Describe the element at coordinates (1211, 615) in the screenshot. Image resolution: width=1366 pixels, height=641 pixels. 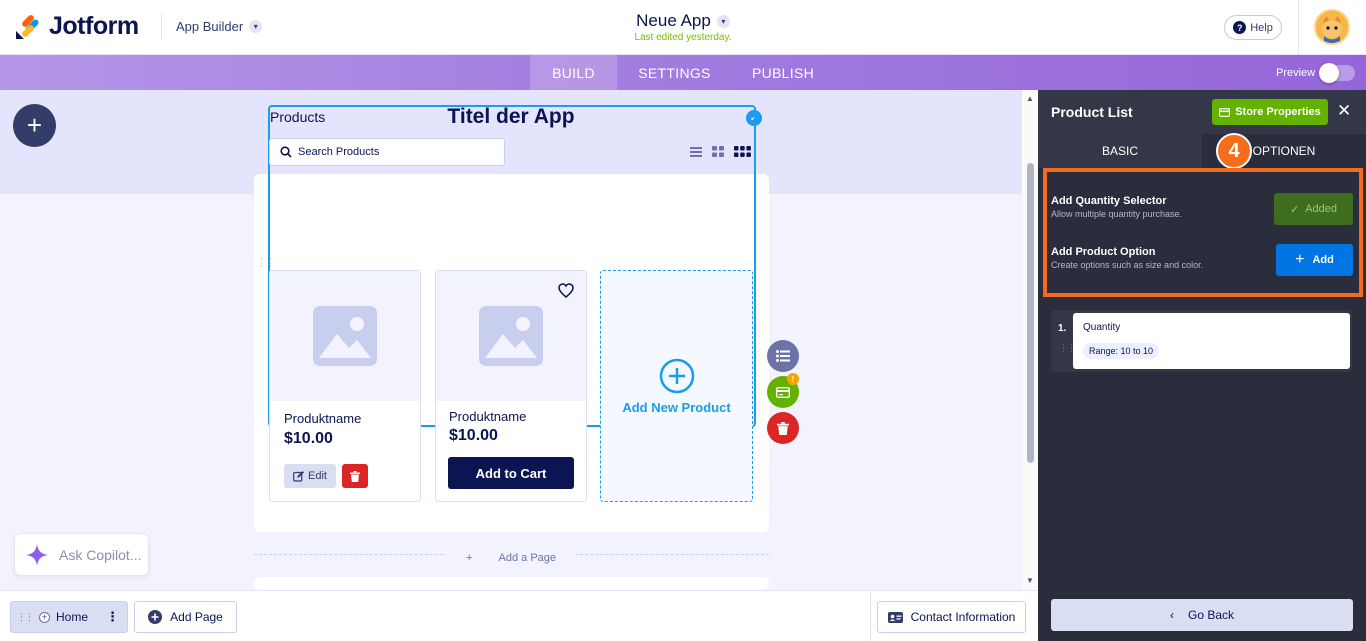
I see `go-back-label: Go Back` at that location.